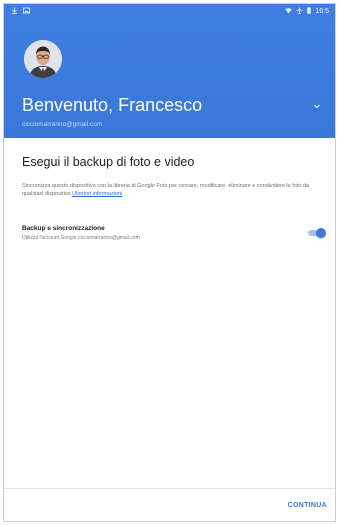 The image size is (339, 525). I want to click on toggle-thumb, so click(321, 233).